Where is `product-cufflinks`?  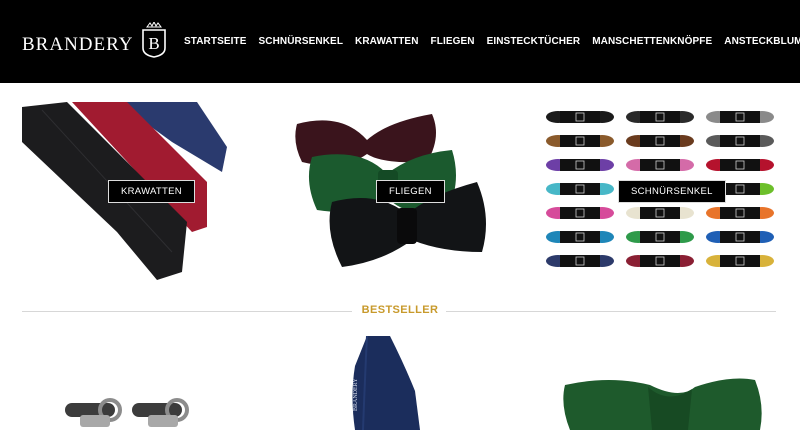 product-cufflinks is located at coordinates (125, 407).